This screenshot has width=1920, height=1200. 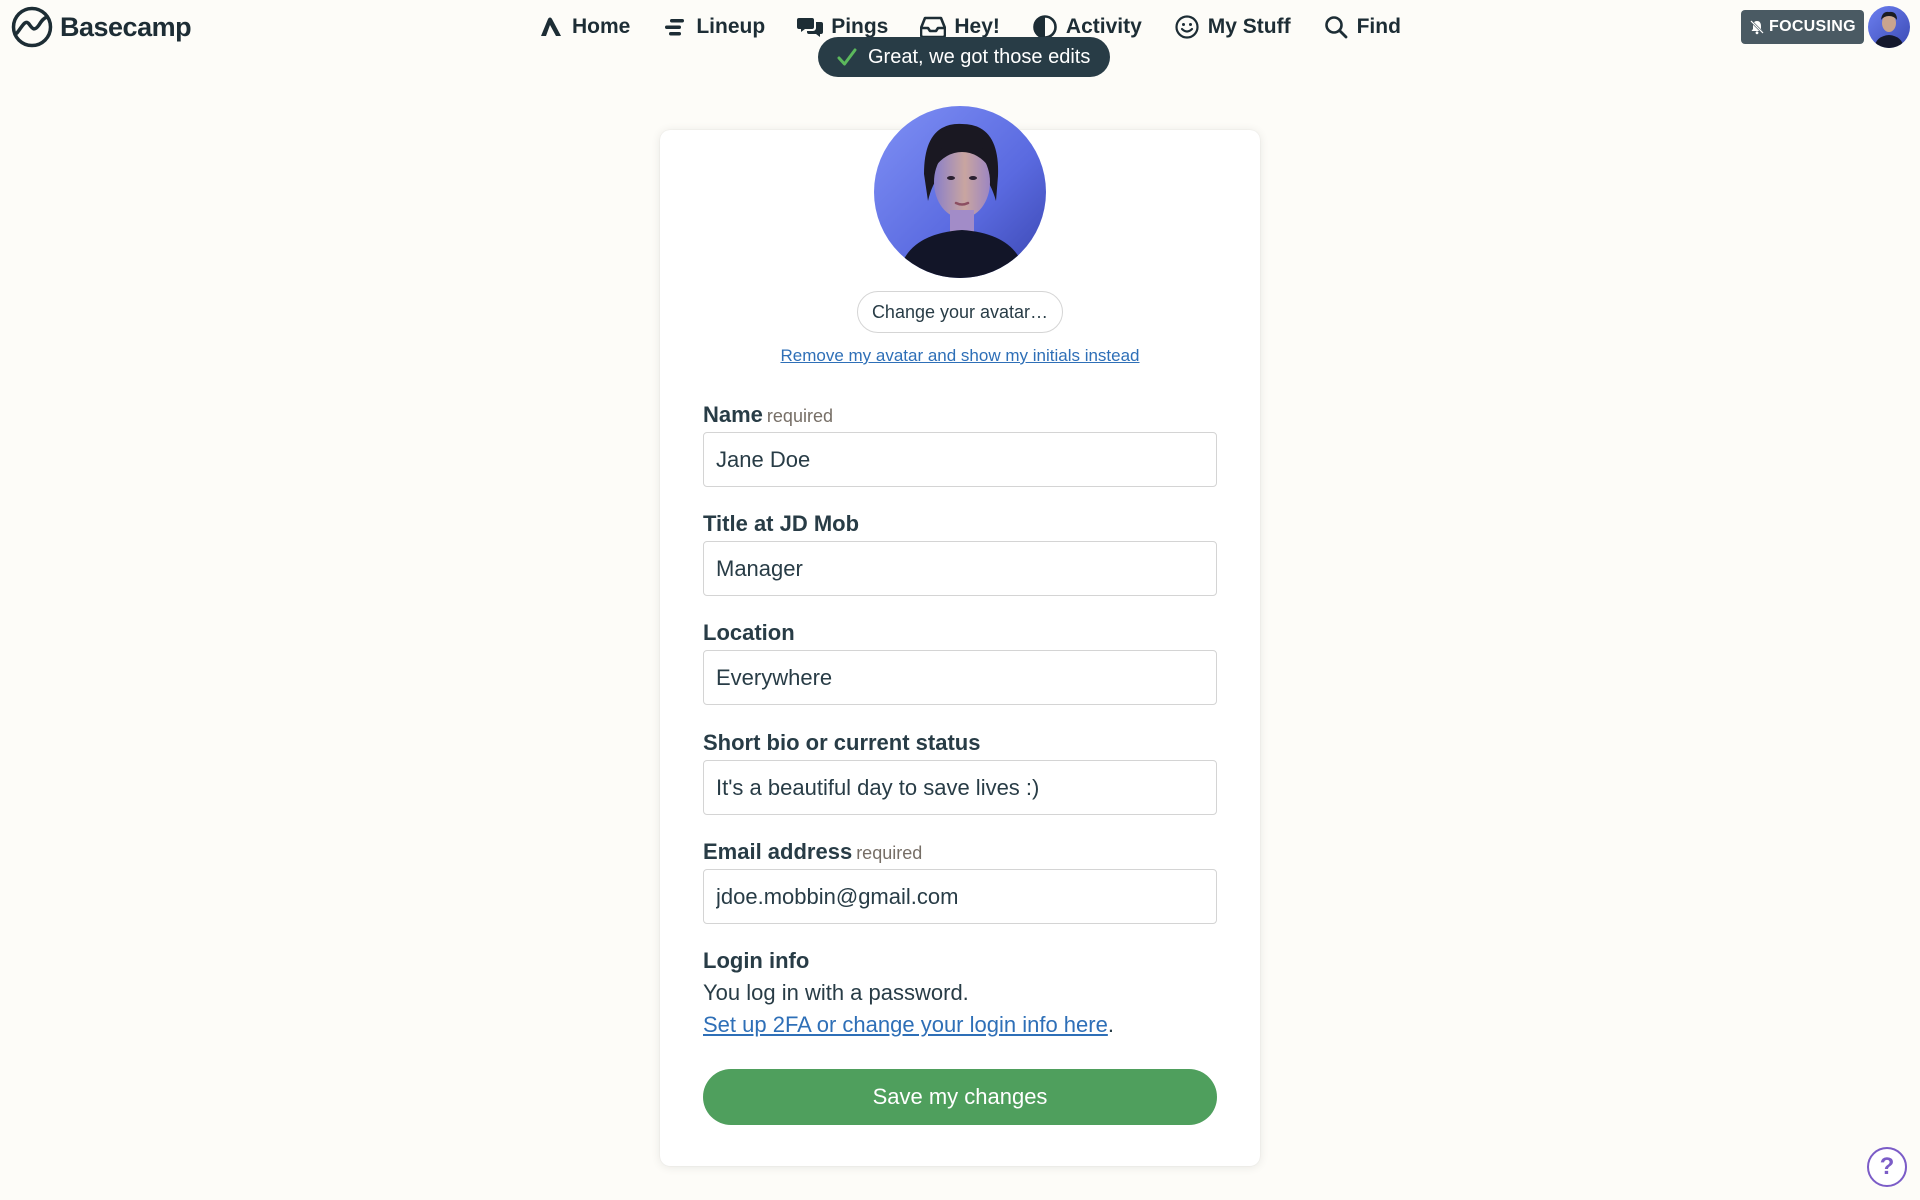 What do you see at coordinates (810, 27) in the screenshot?
I see `pings-icon` at bounding box center [810, 27].